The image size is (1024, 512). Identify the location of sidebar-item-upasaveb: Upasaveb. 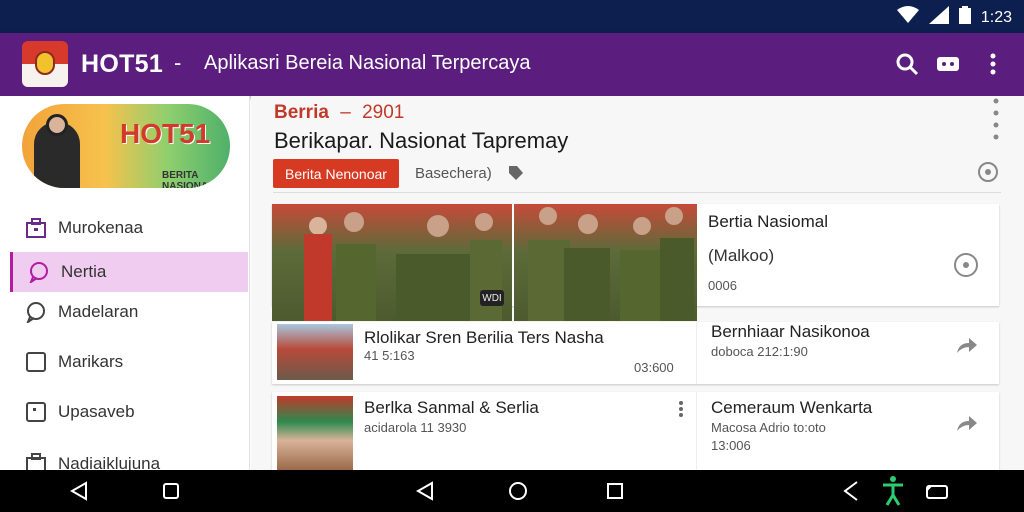
(129, 412).